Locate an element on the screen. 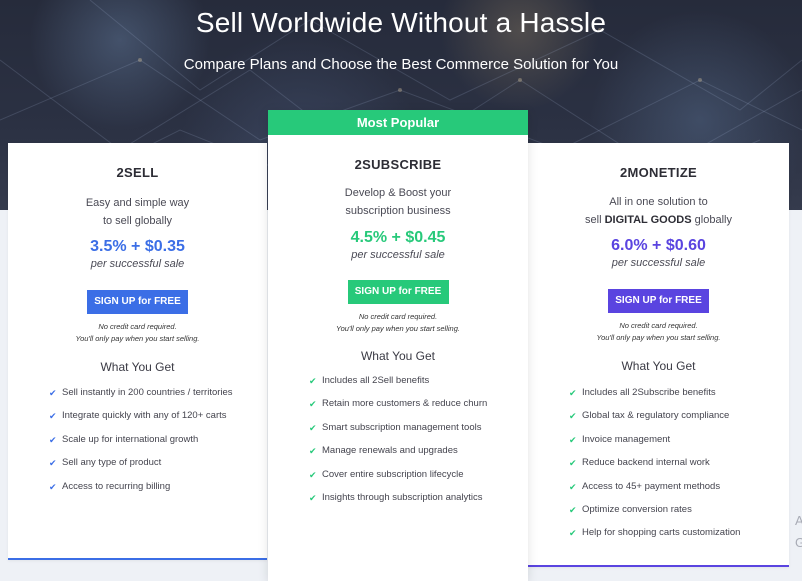 This screenshot has width=802, height=581. feature-item: ✔ Scale up for international growth is located at coordinates (158, 444).